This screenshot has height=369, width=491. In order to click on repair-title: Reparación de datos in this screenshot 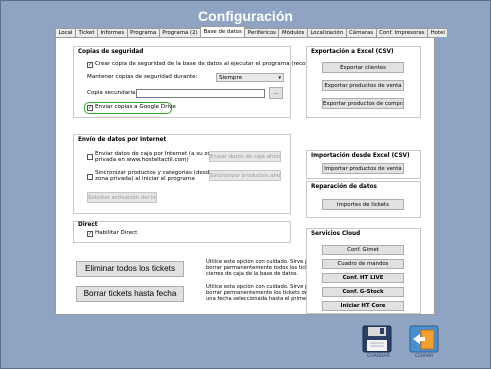, I will do `click(344, 187)`.